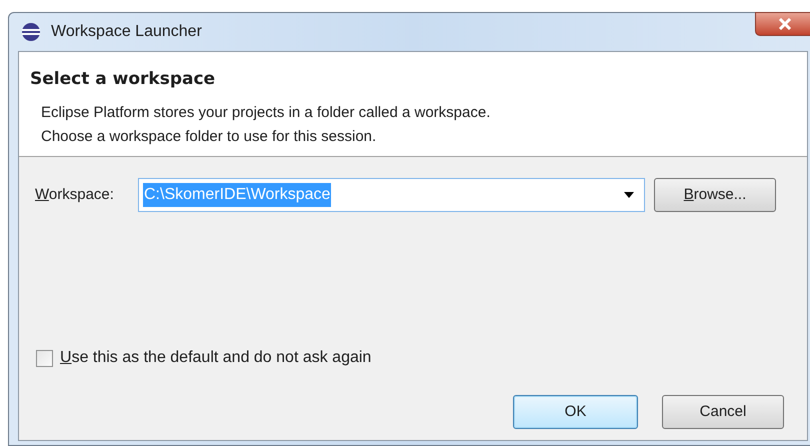  Describe the element at coordinates (266, 112) in the screenshot. I see `description-text: Eclipse Platform stores your projects in a folder called a workspace.` at that location.